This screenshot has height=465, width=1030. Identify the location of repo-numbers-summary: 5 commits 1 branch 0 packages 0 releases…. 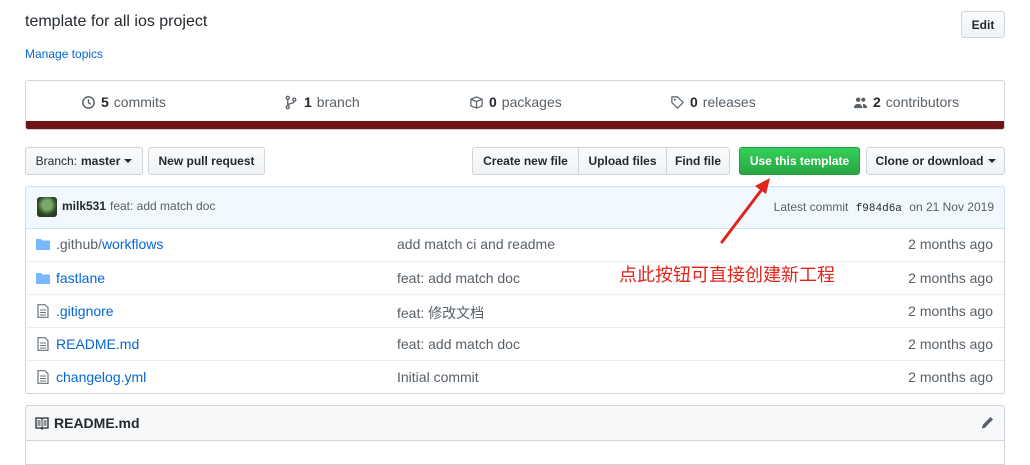
(515, 105).